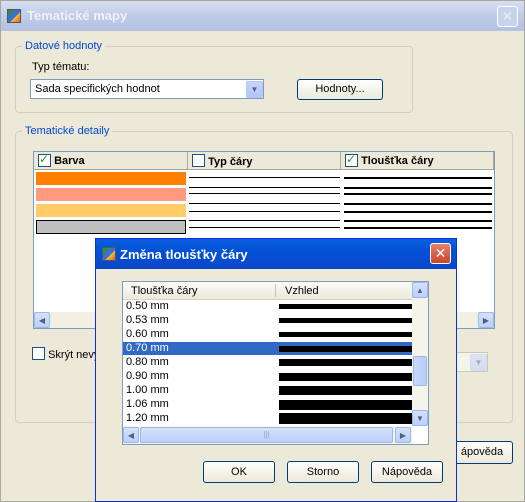 The height and width of the screenshot is (502, 525). What do you see at coordinates (267, 348) in the screenshot?
I see `thickness-row: 0.70 mm` at bounding box center [267, 348].